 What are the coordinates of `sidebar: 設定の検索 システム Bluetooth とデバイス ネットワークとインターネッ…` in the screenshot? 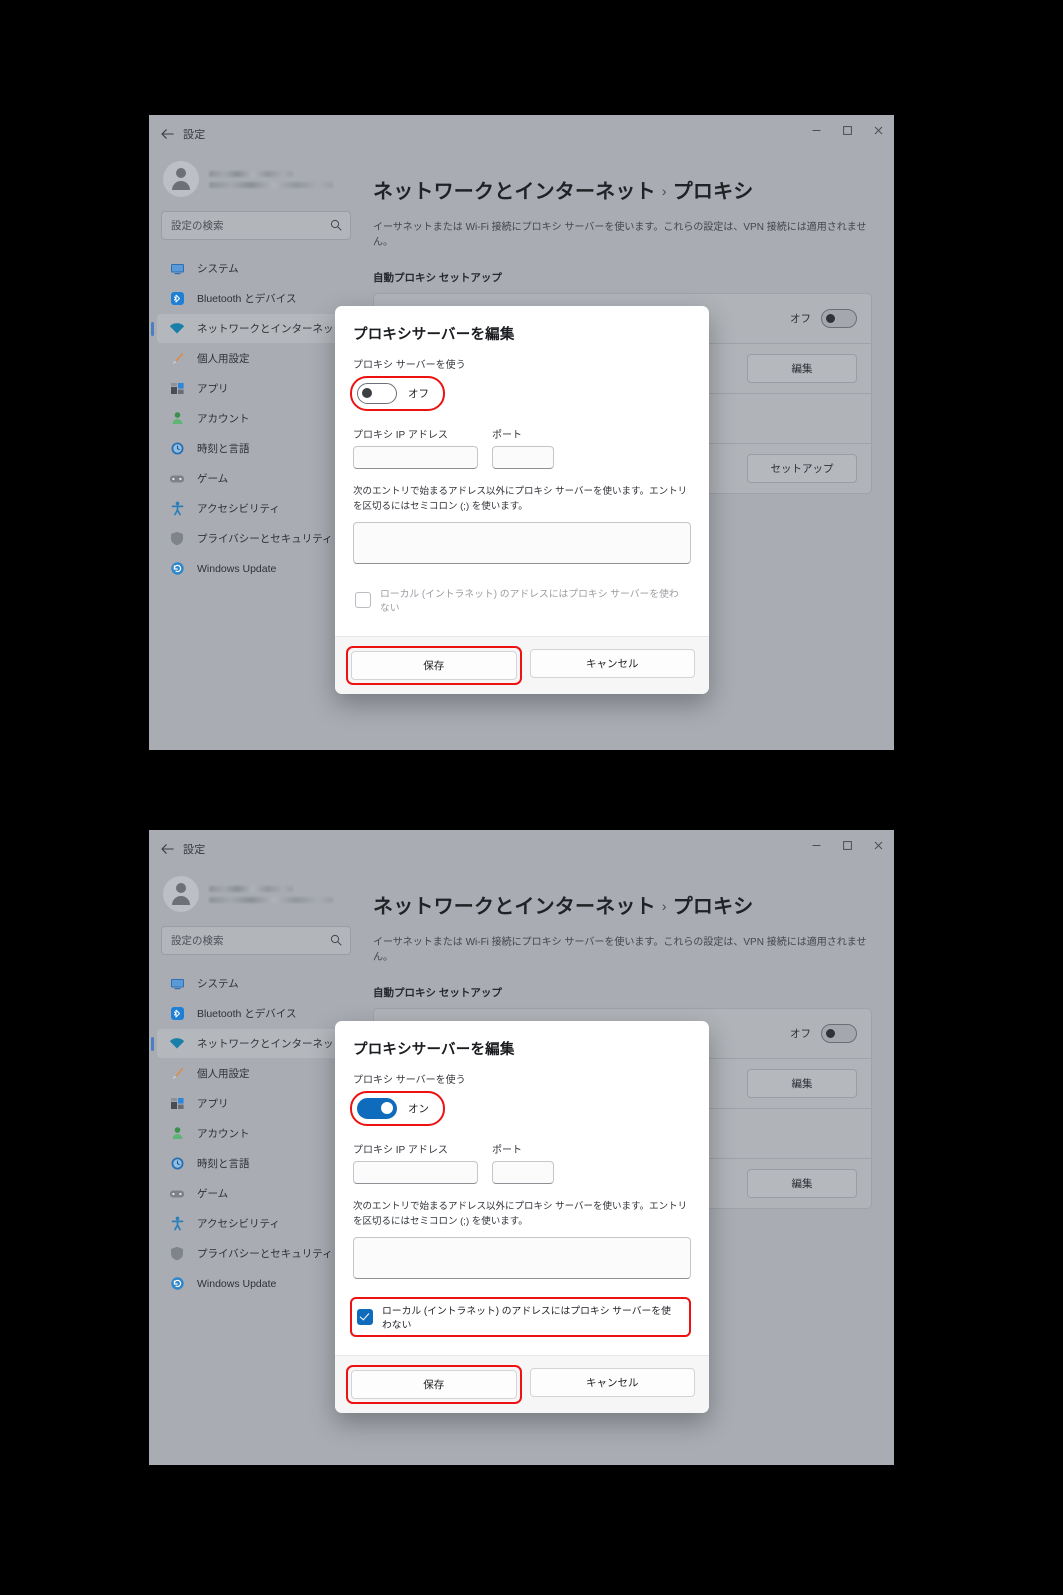 It's located at (255, 1166).